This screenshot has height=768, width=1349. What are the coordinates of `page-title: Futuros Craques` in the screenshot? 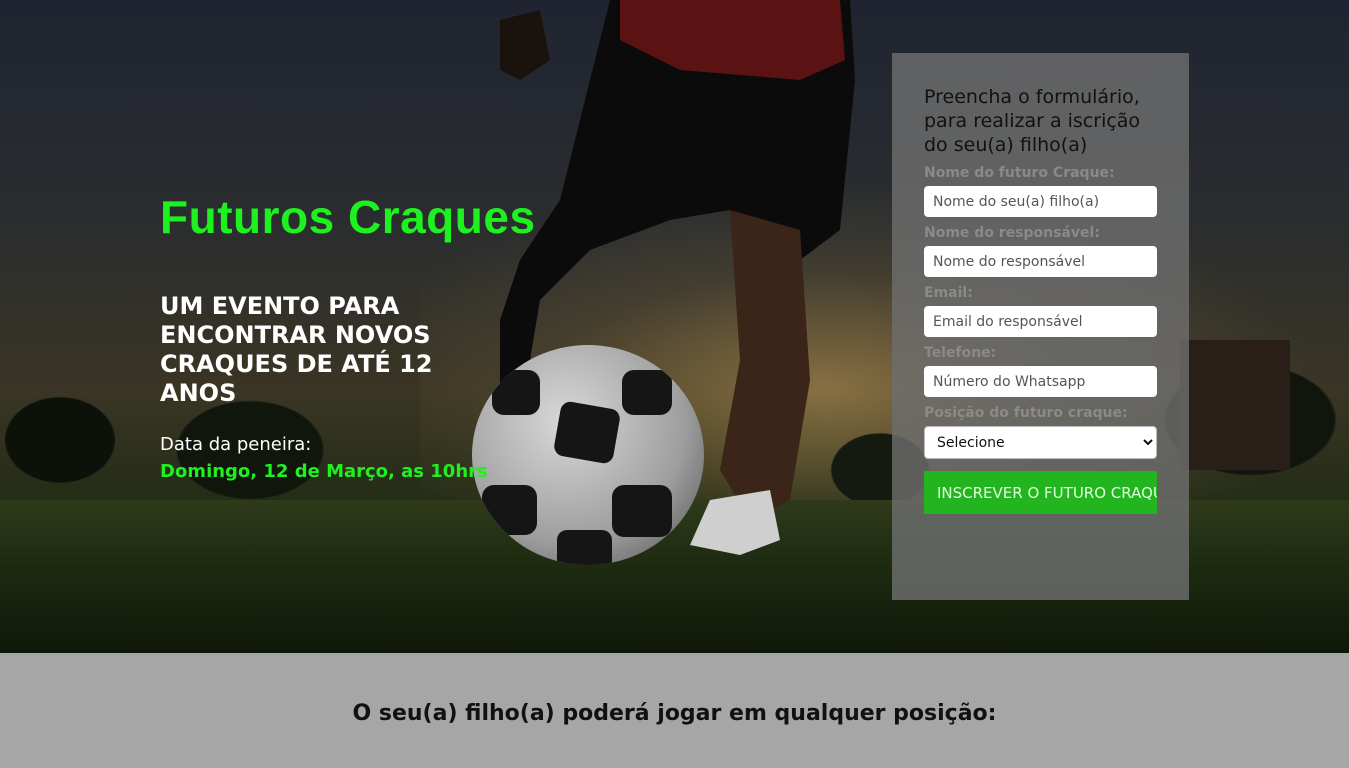 It's located at (348, 217).